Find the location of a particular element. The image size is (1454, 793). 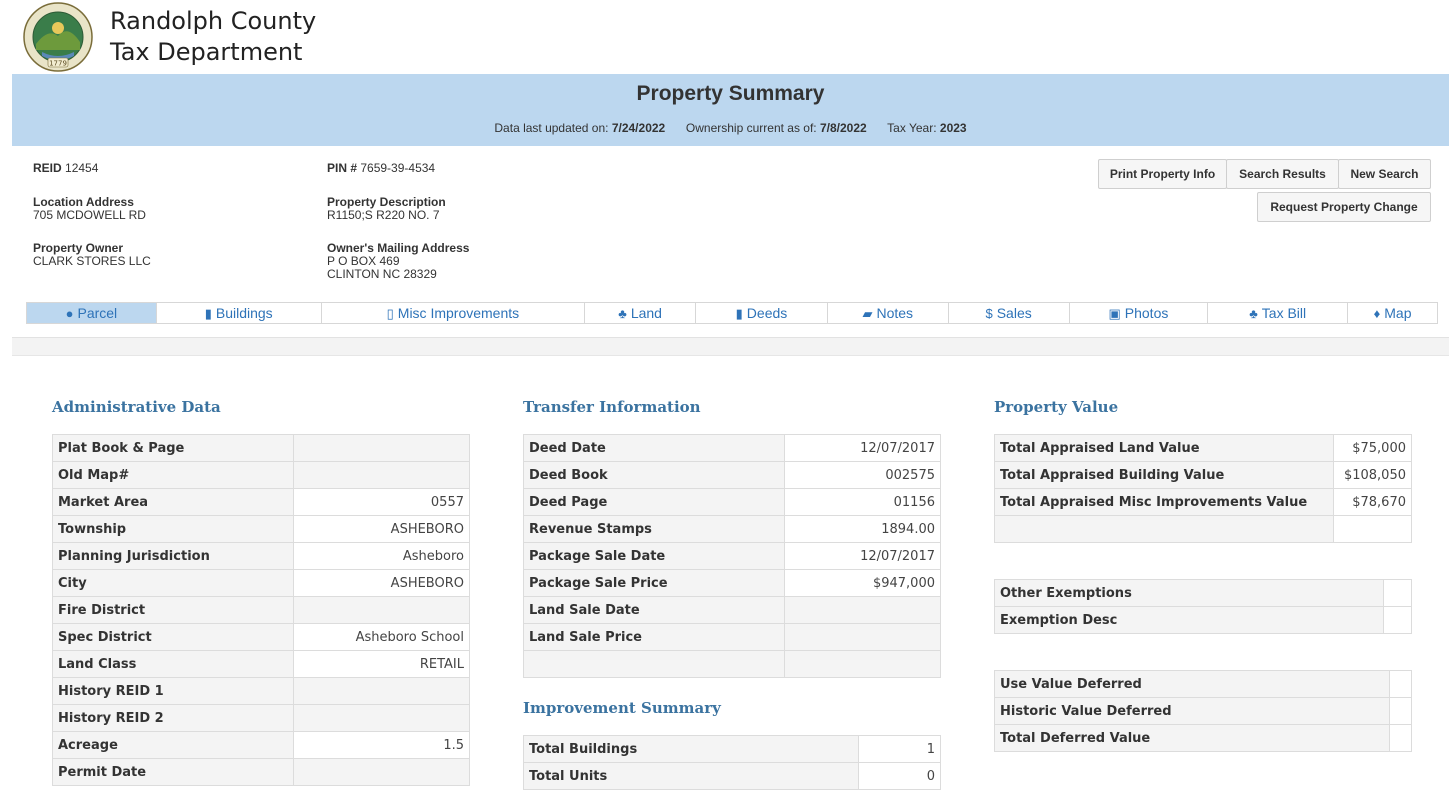

row-value: $947,000 is located at coordinates (862, 583).